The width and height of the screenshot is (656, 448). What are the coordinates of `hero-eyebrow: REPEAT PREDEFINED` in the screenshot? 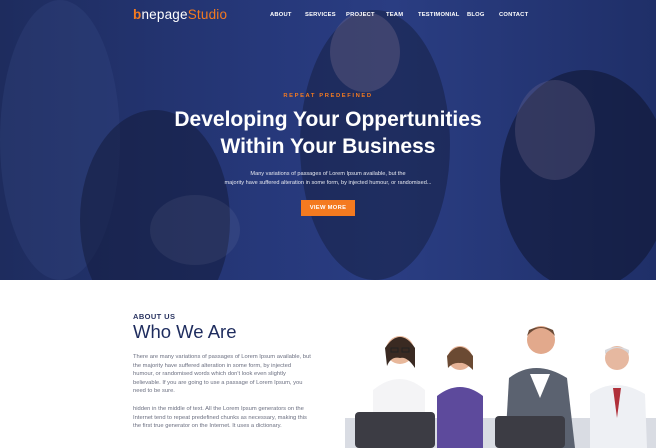 It's located at (328, 96).